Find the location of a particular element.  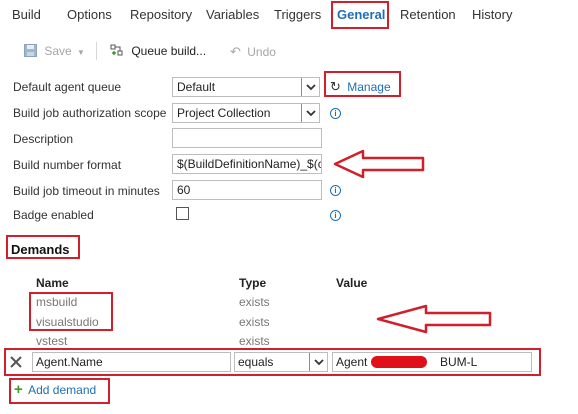

plus-icon: + is located at coordinates (18, 389).